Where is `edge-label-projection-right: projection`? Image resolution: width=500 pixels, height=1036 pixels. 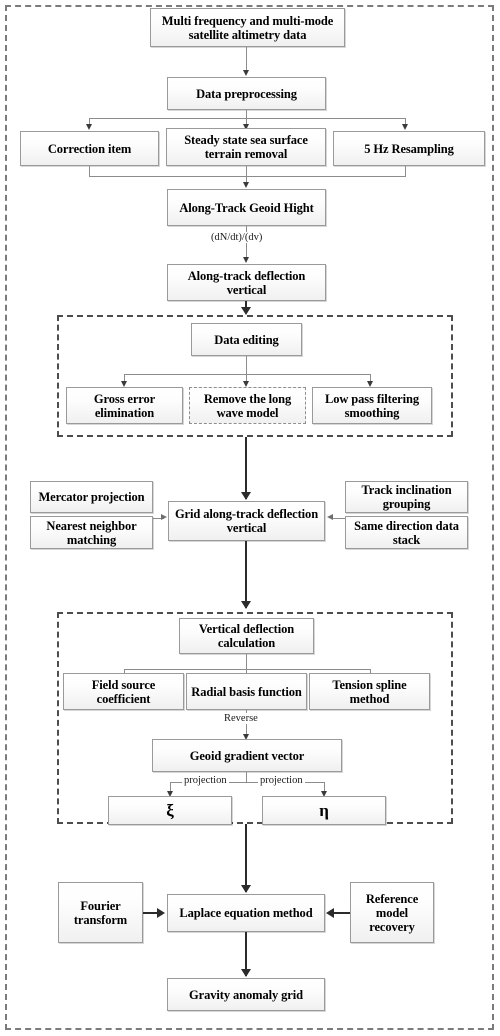
edge-label-projection-right: projection is located at coordinates (281, 780).